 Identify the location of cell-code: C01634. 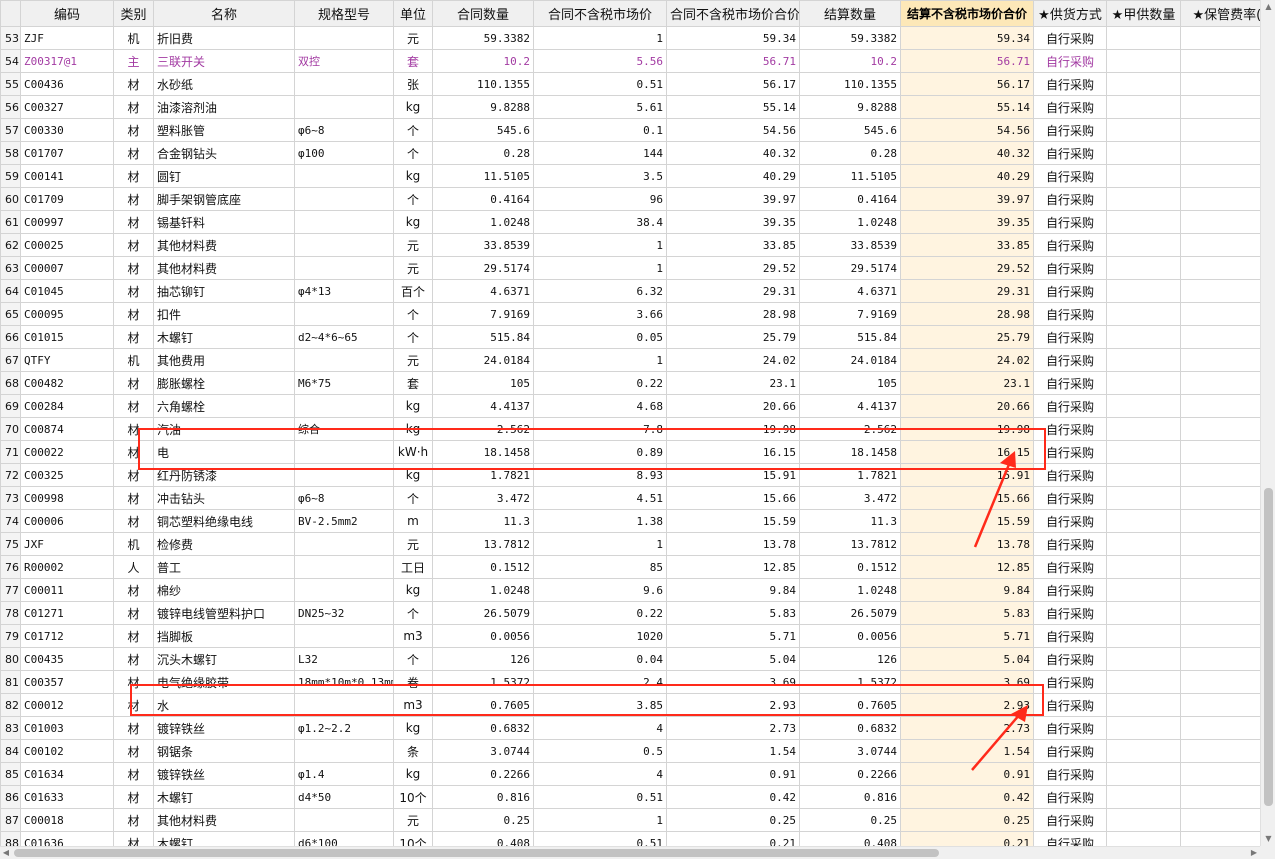
(67, 774).